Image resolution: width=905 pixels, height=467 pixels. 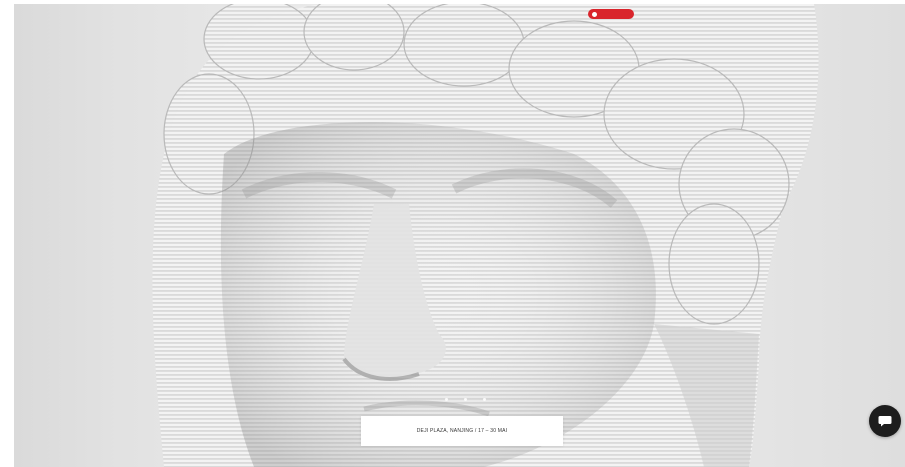 I want to click on event-info-text: DEJI PLAZA, NANJING / 17 – 30 MAI, so click(x=462, y=431).